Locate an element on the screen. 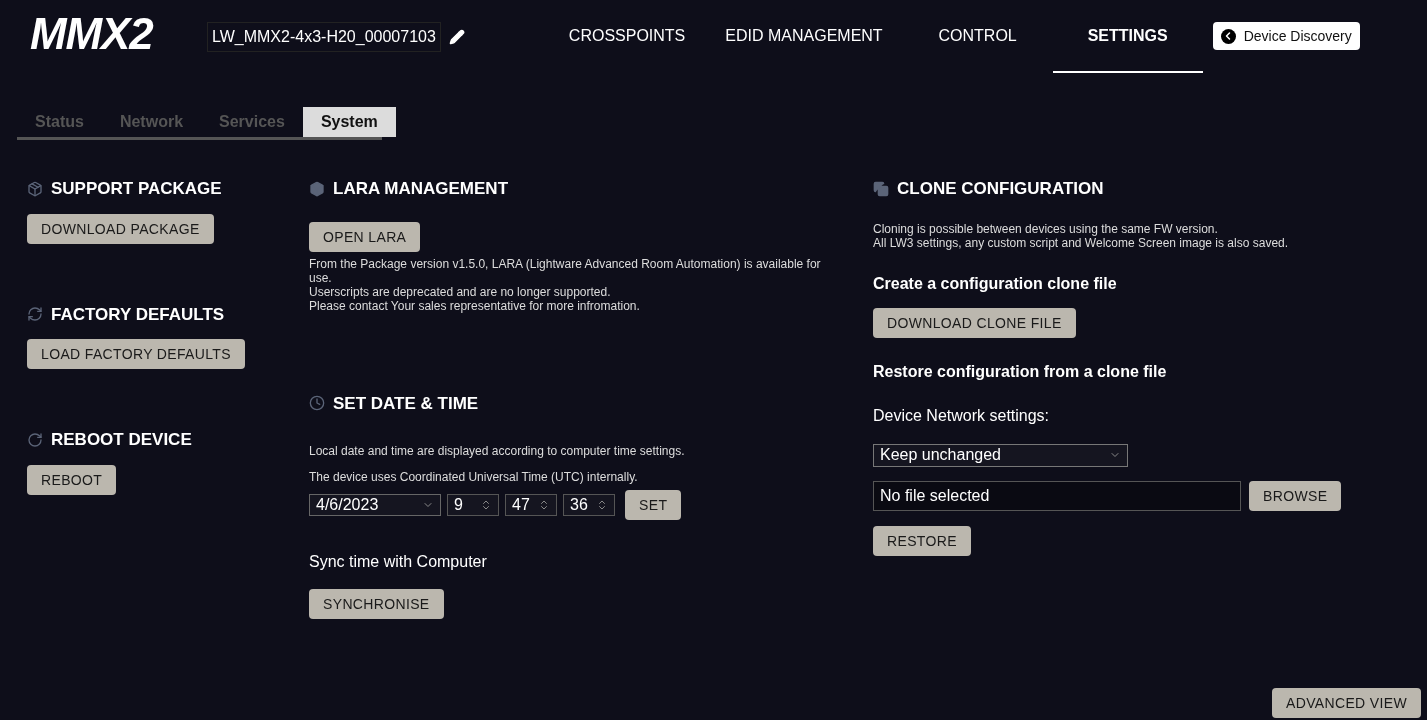 This screenshot has width=1427, height=720. action-button: REBOOT is located at coordinates (72, 479).